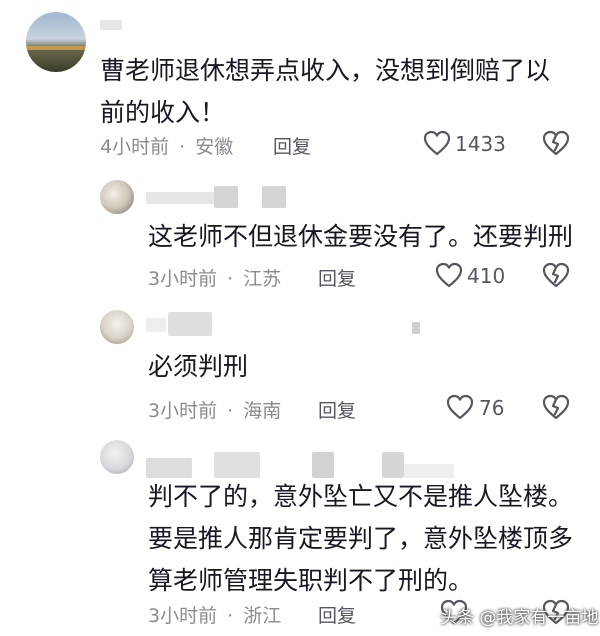 Image resolution: width=600 pixels, height=636 pixels. I want to click on comment-text: 必须判刑, so click(198, 366).